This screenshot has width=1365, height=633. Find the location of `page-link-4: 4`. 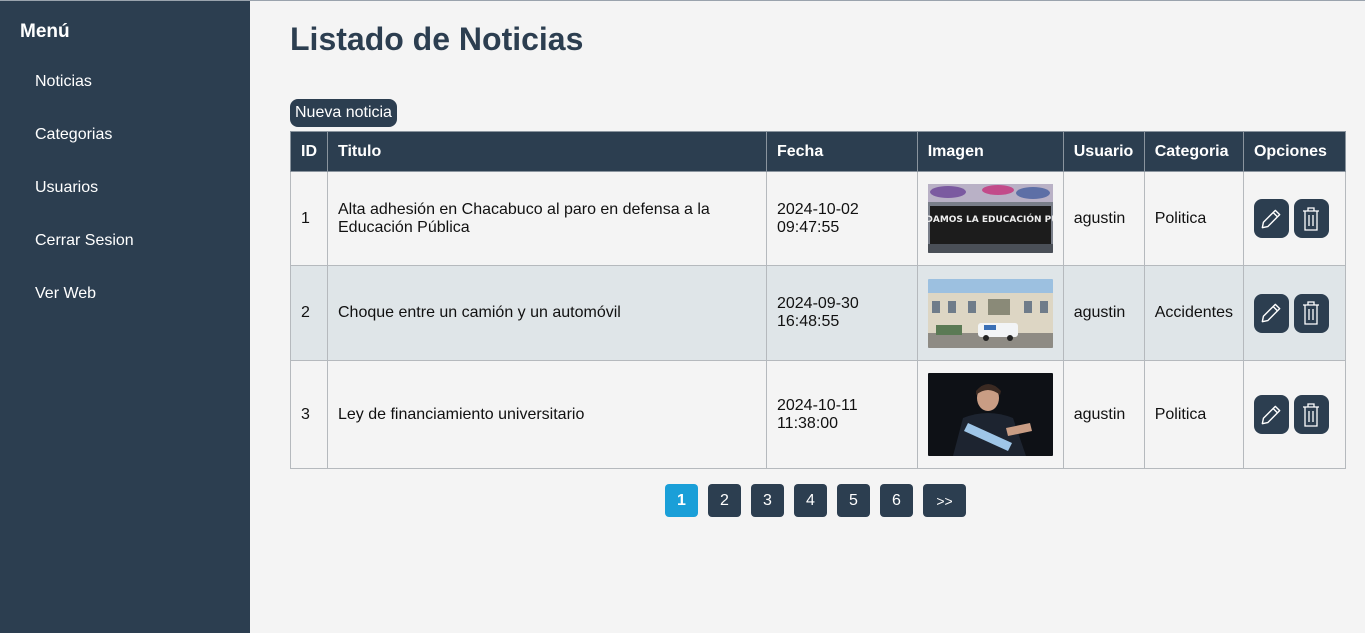

page-link-4: 4 is located at coordinates (810, 500).